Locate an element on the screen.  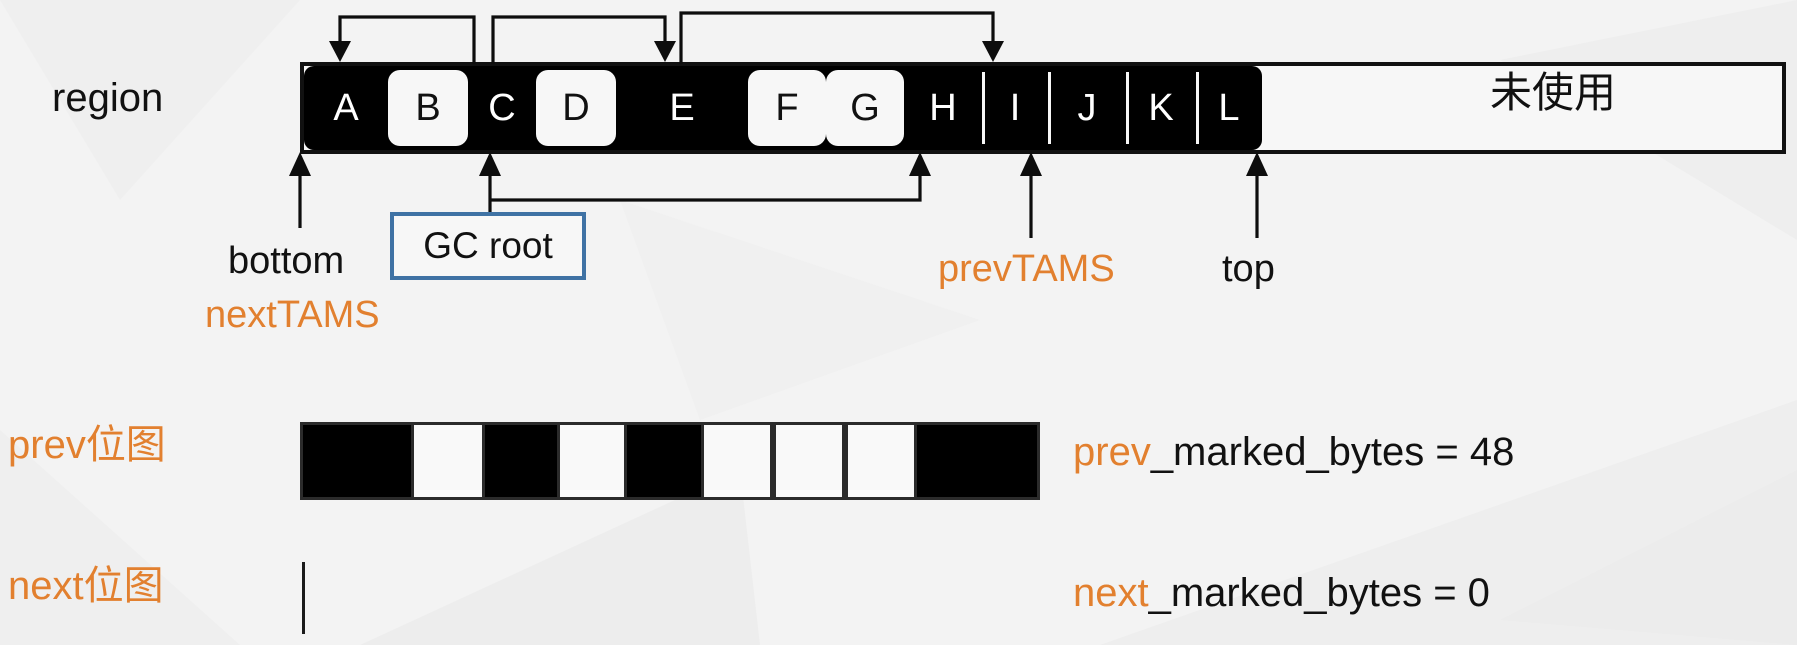
pointer-arrow-prevtams is located at coordinates (1031, 195).